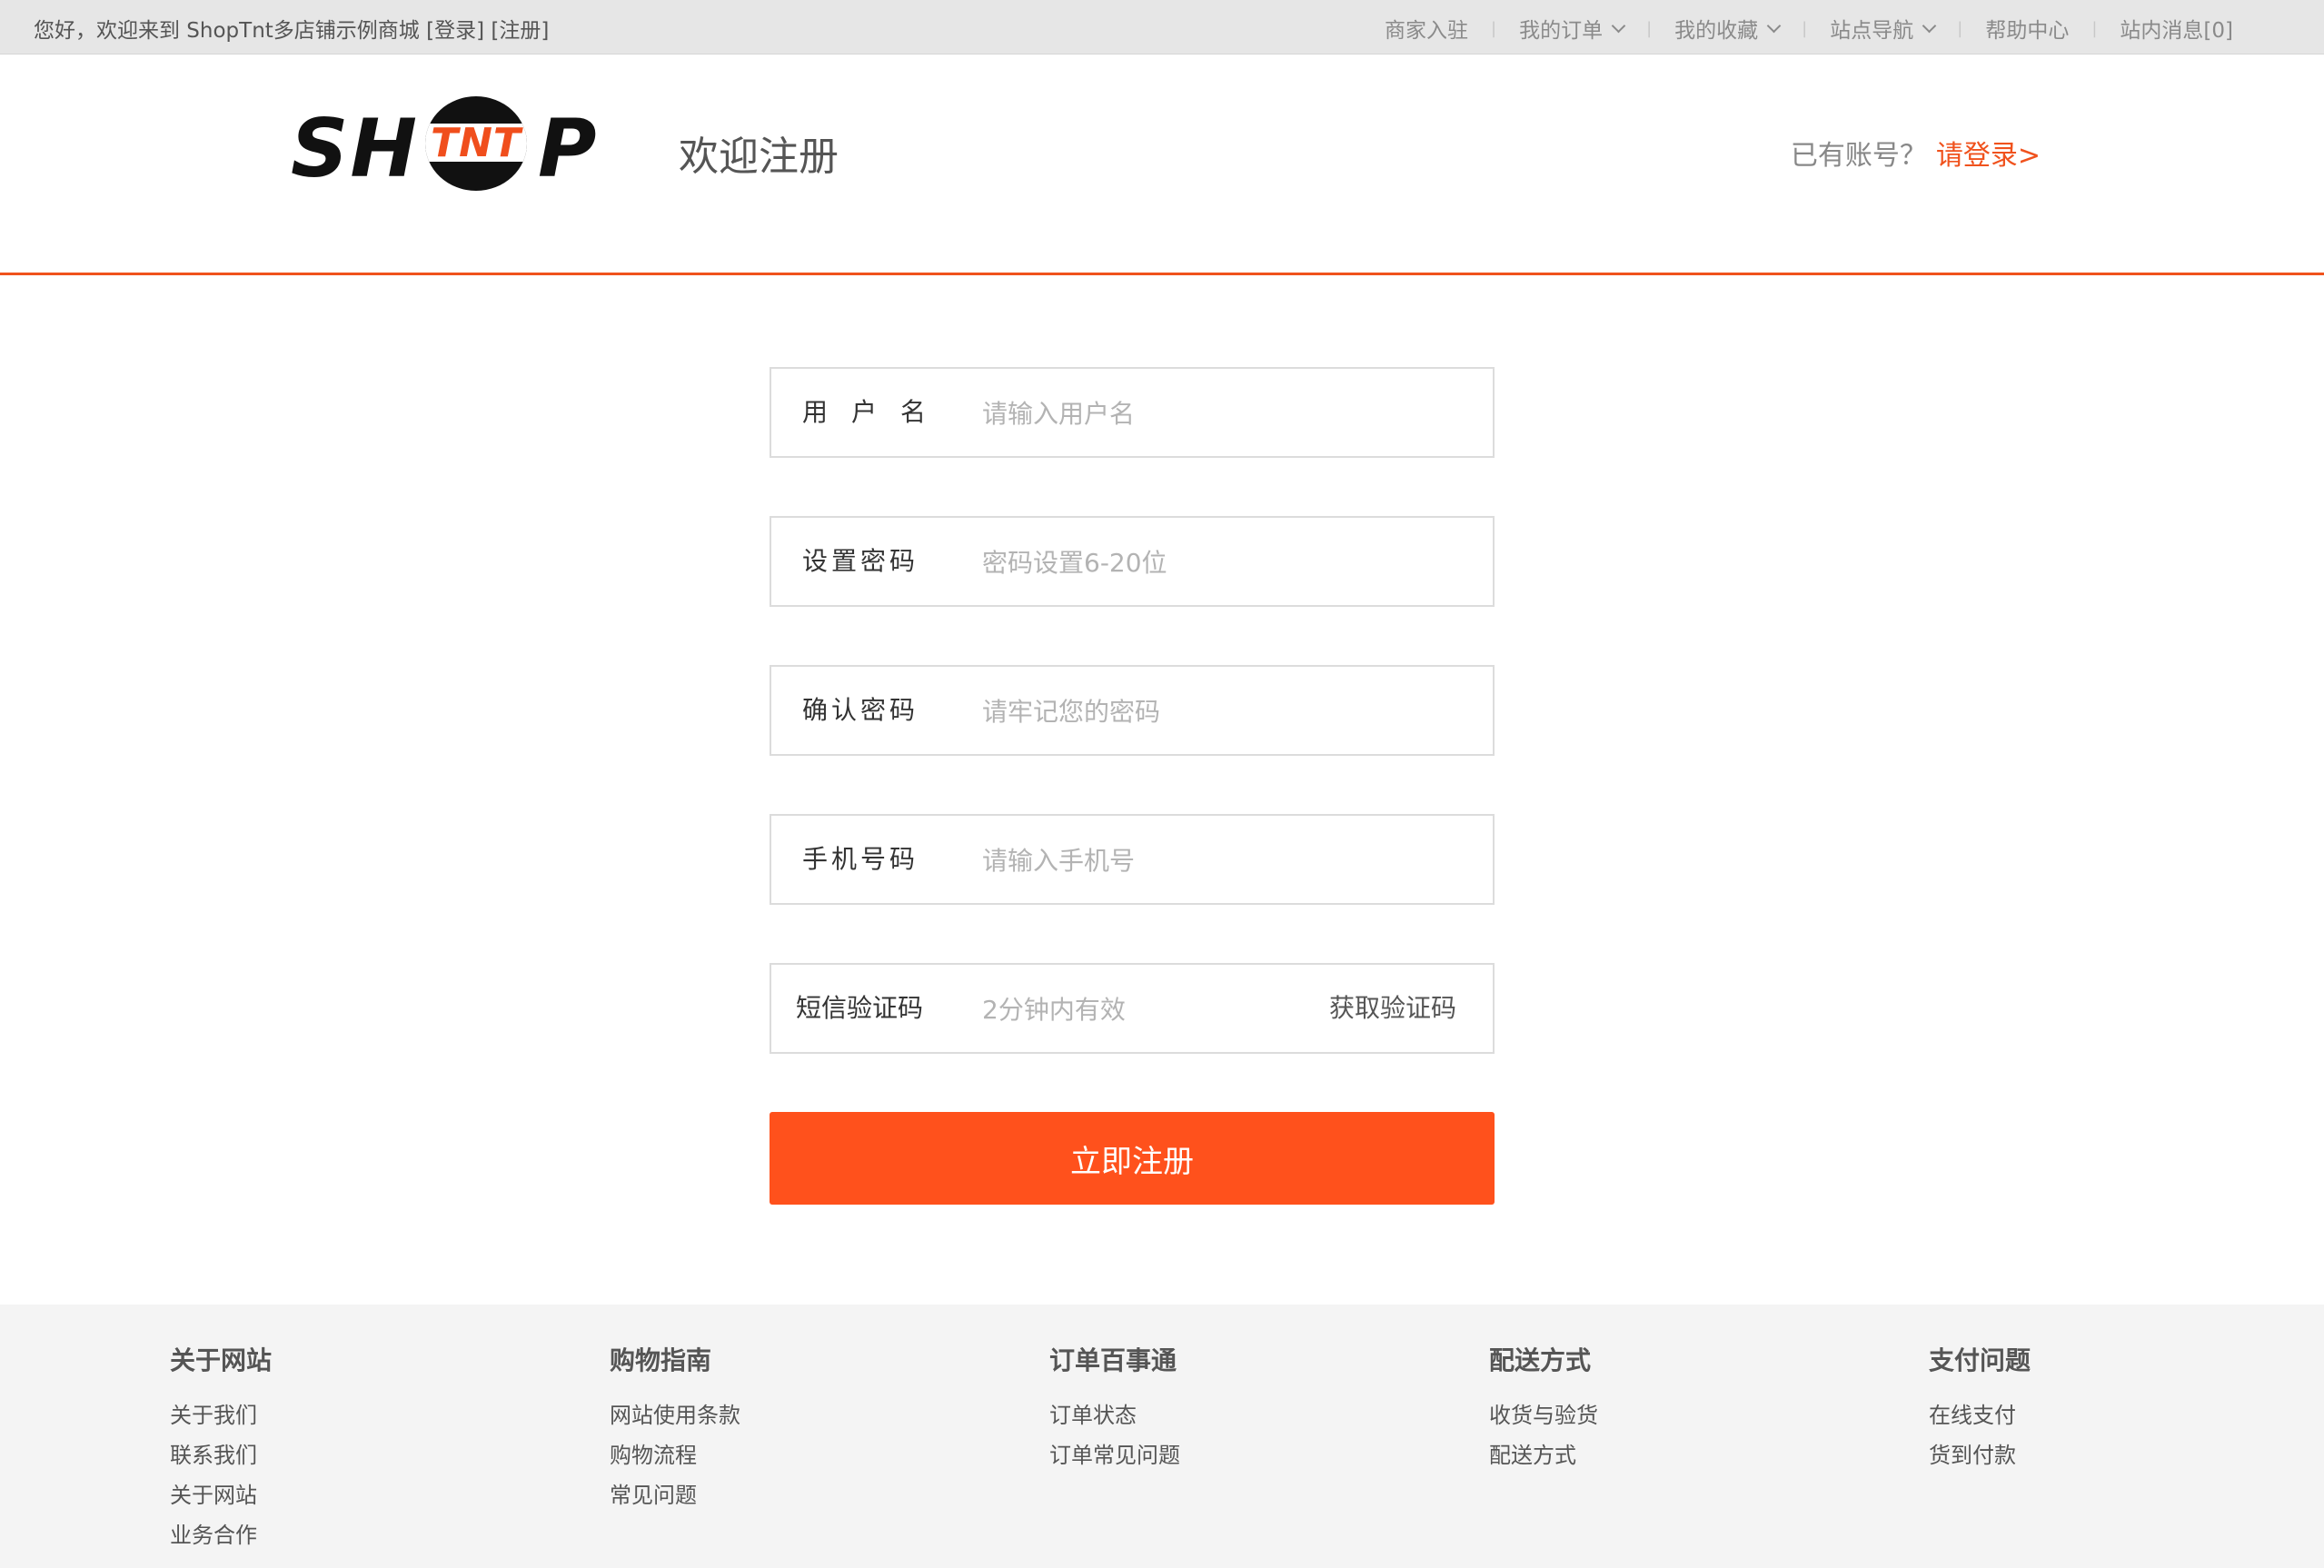 Image resolution: width=2324 pixels, height=1568 pixels. I want to click on phone-row: 手机号码, so click(1133, 859).